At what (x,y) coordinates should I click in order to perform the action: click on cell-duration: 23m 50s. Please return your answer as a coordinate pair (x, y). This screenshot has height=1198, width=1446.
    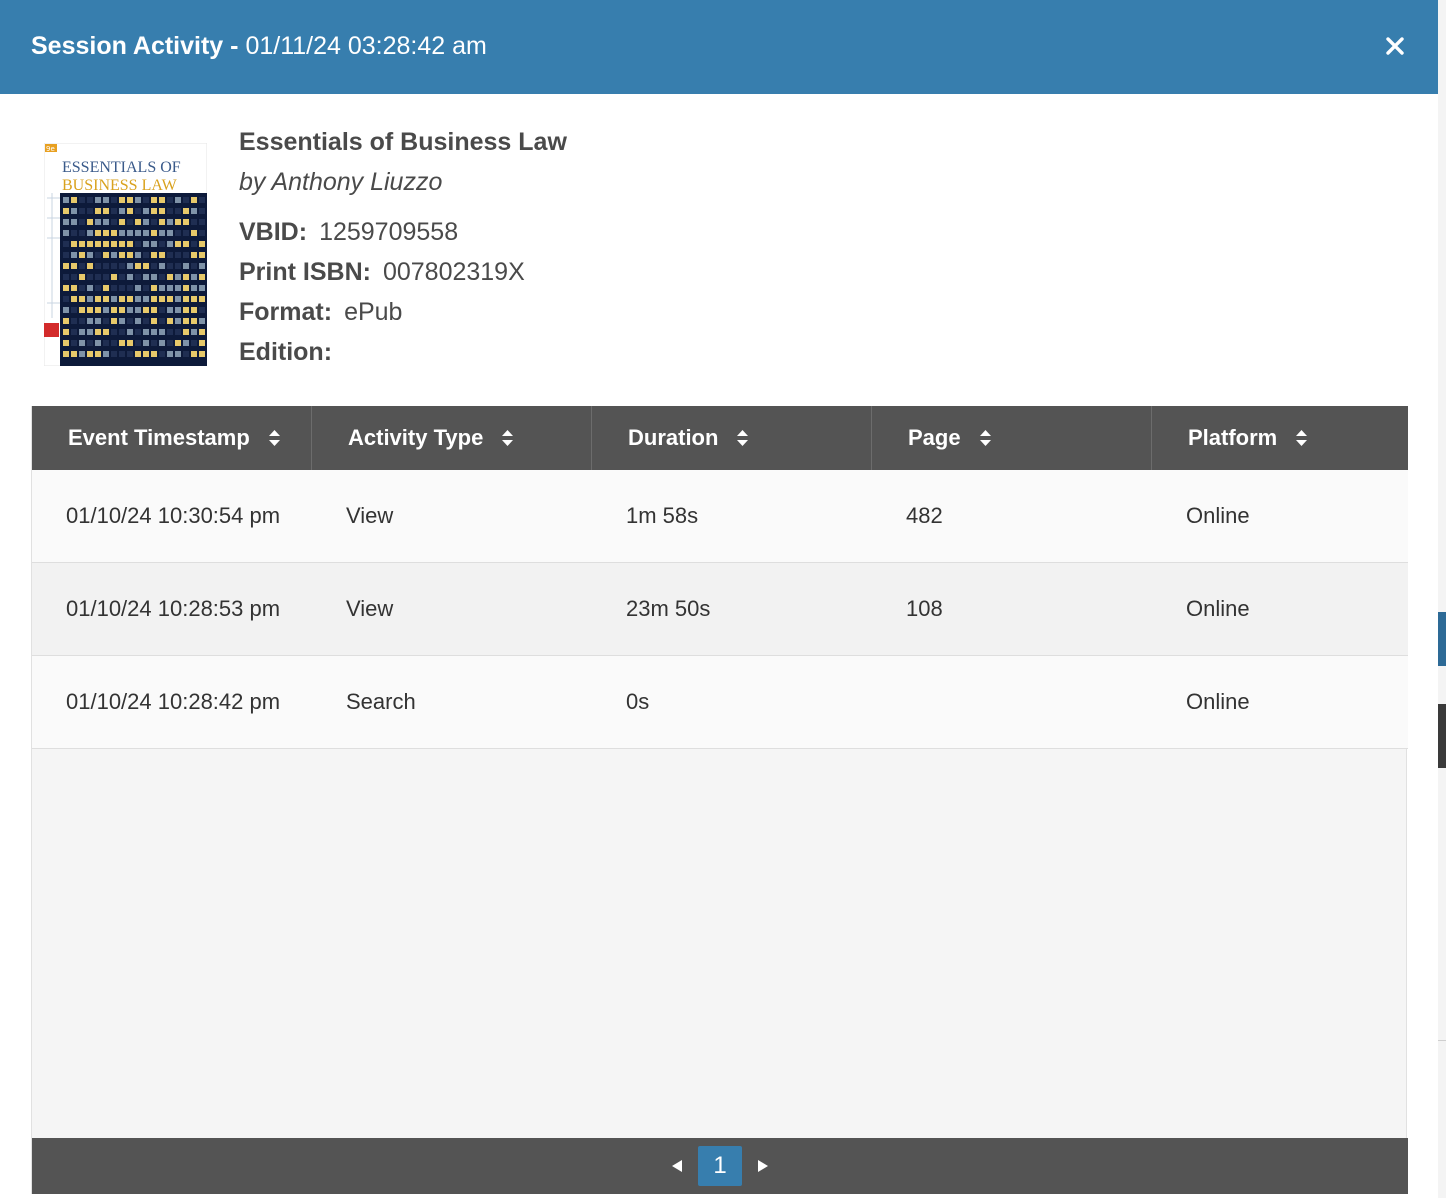
    Looking at the image, I should click on (668, 608).